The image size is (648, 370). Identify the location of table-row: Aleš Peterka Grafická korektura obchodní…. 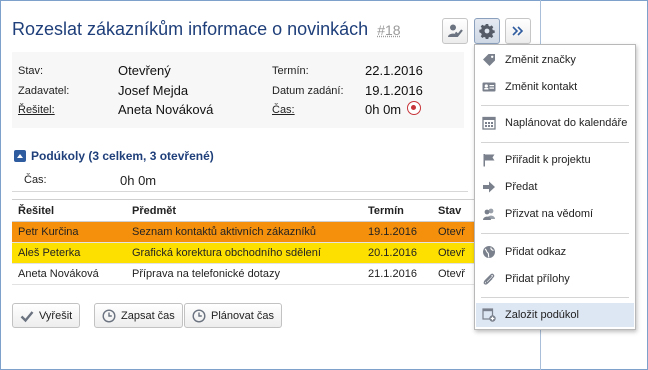
(243, 253).